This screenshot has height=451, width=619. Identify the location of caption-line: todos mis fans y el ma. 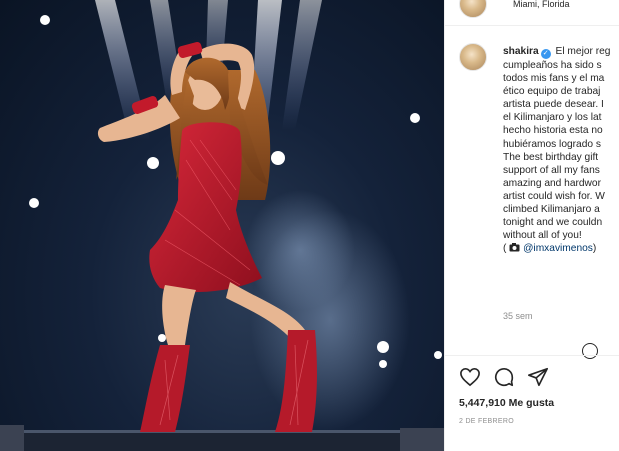
(554, 79).